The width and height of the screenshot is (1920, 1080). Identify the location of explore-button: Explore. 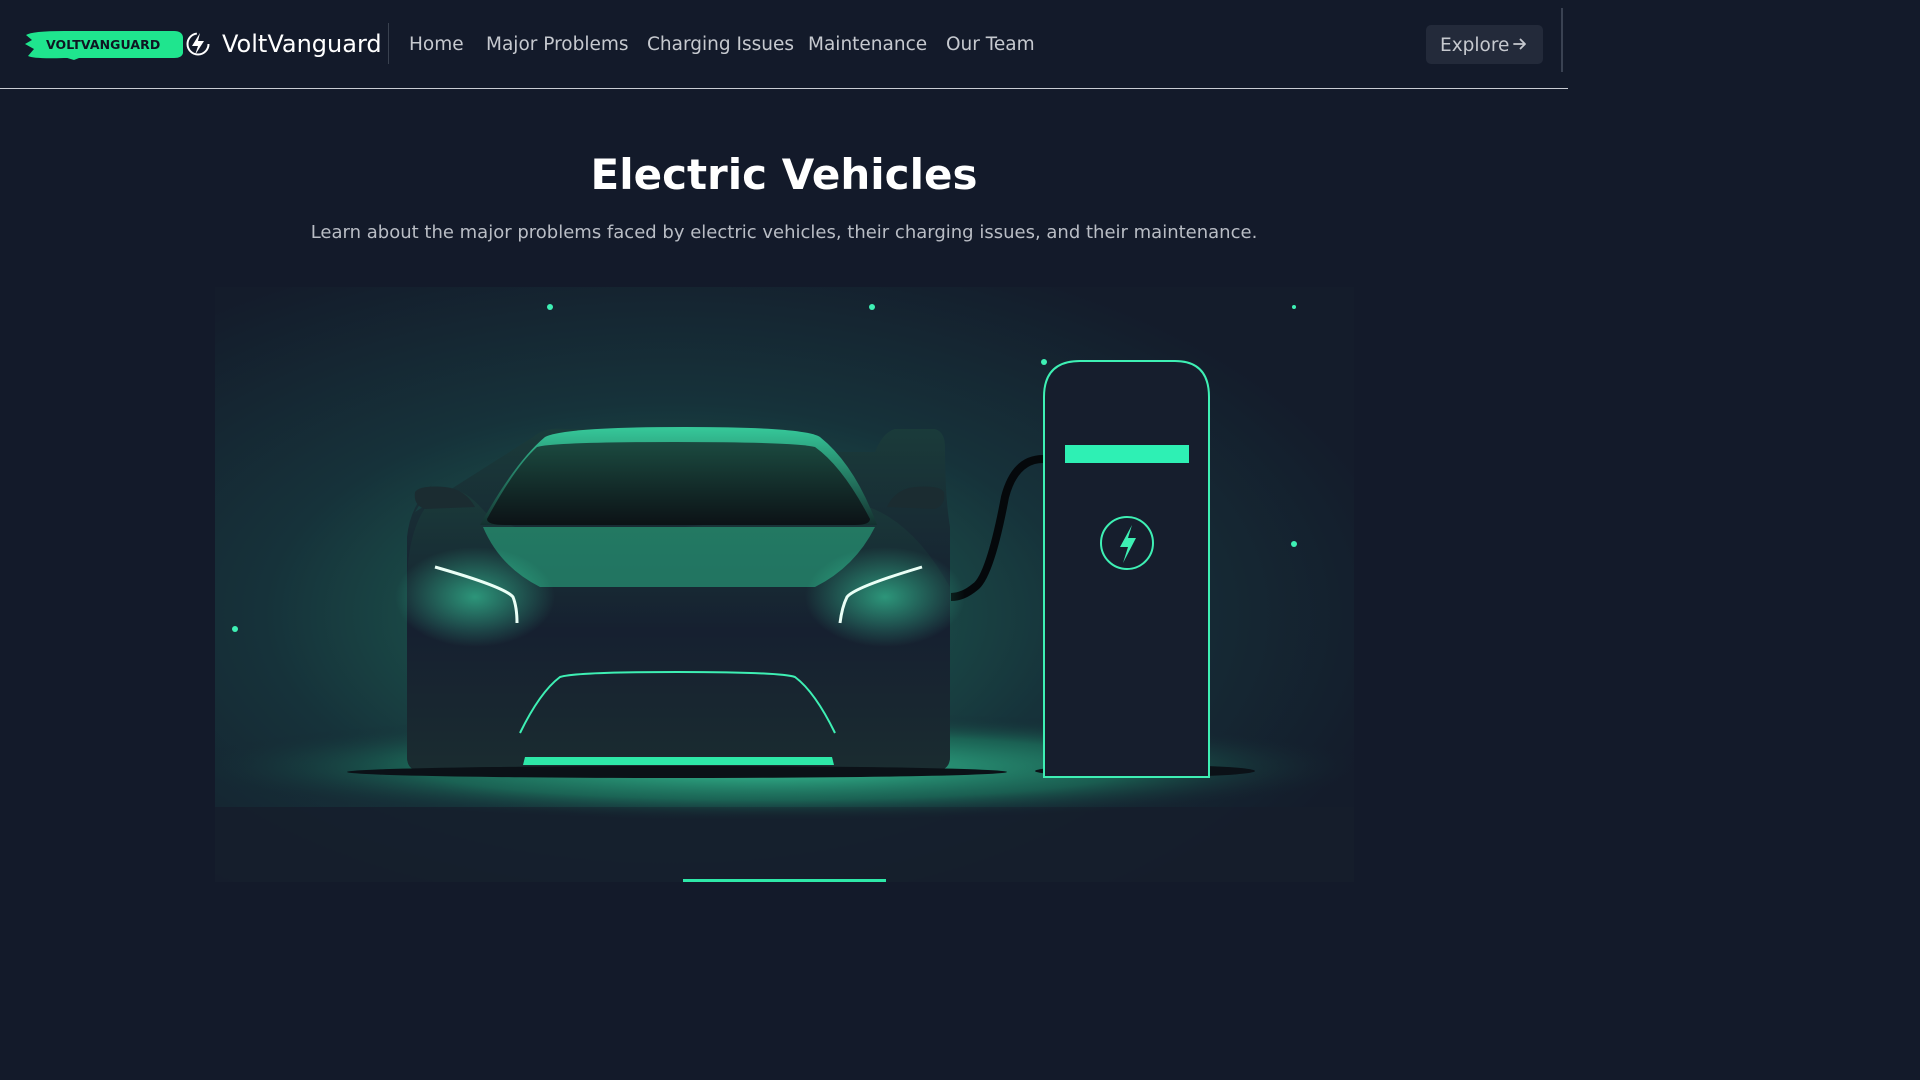
(1484, 44).